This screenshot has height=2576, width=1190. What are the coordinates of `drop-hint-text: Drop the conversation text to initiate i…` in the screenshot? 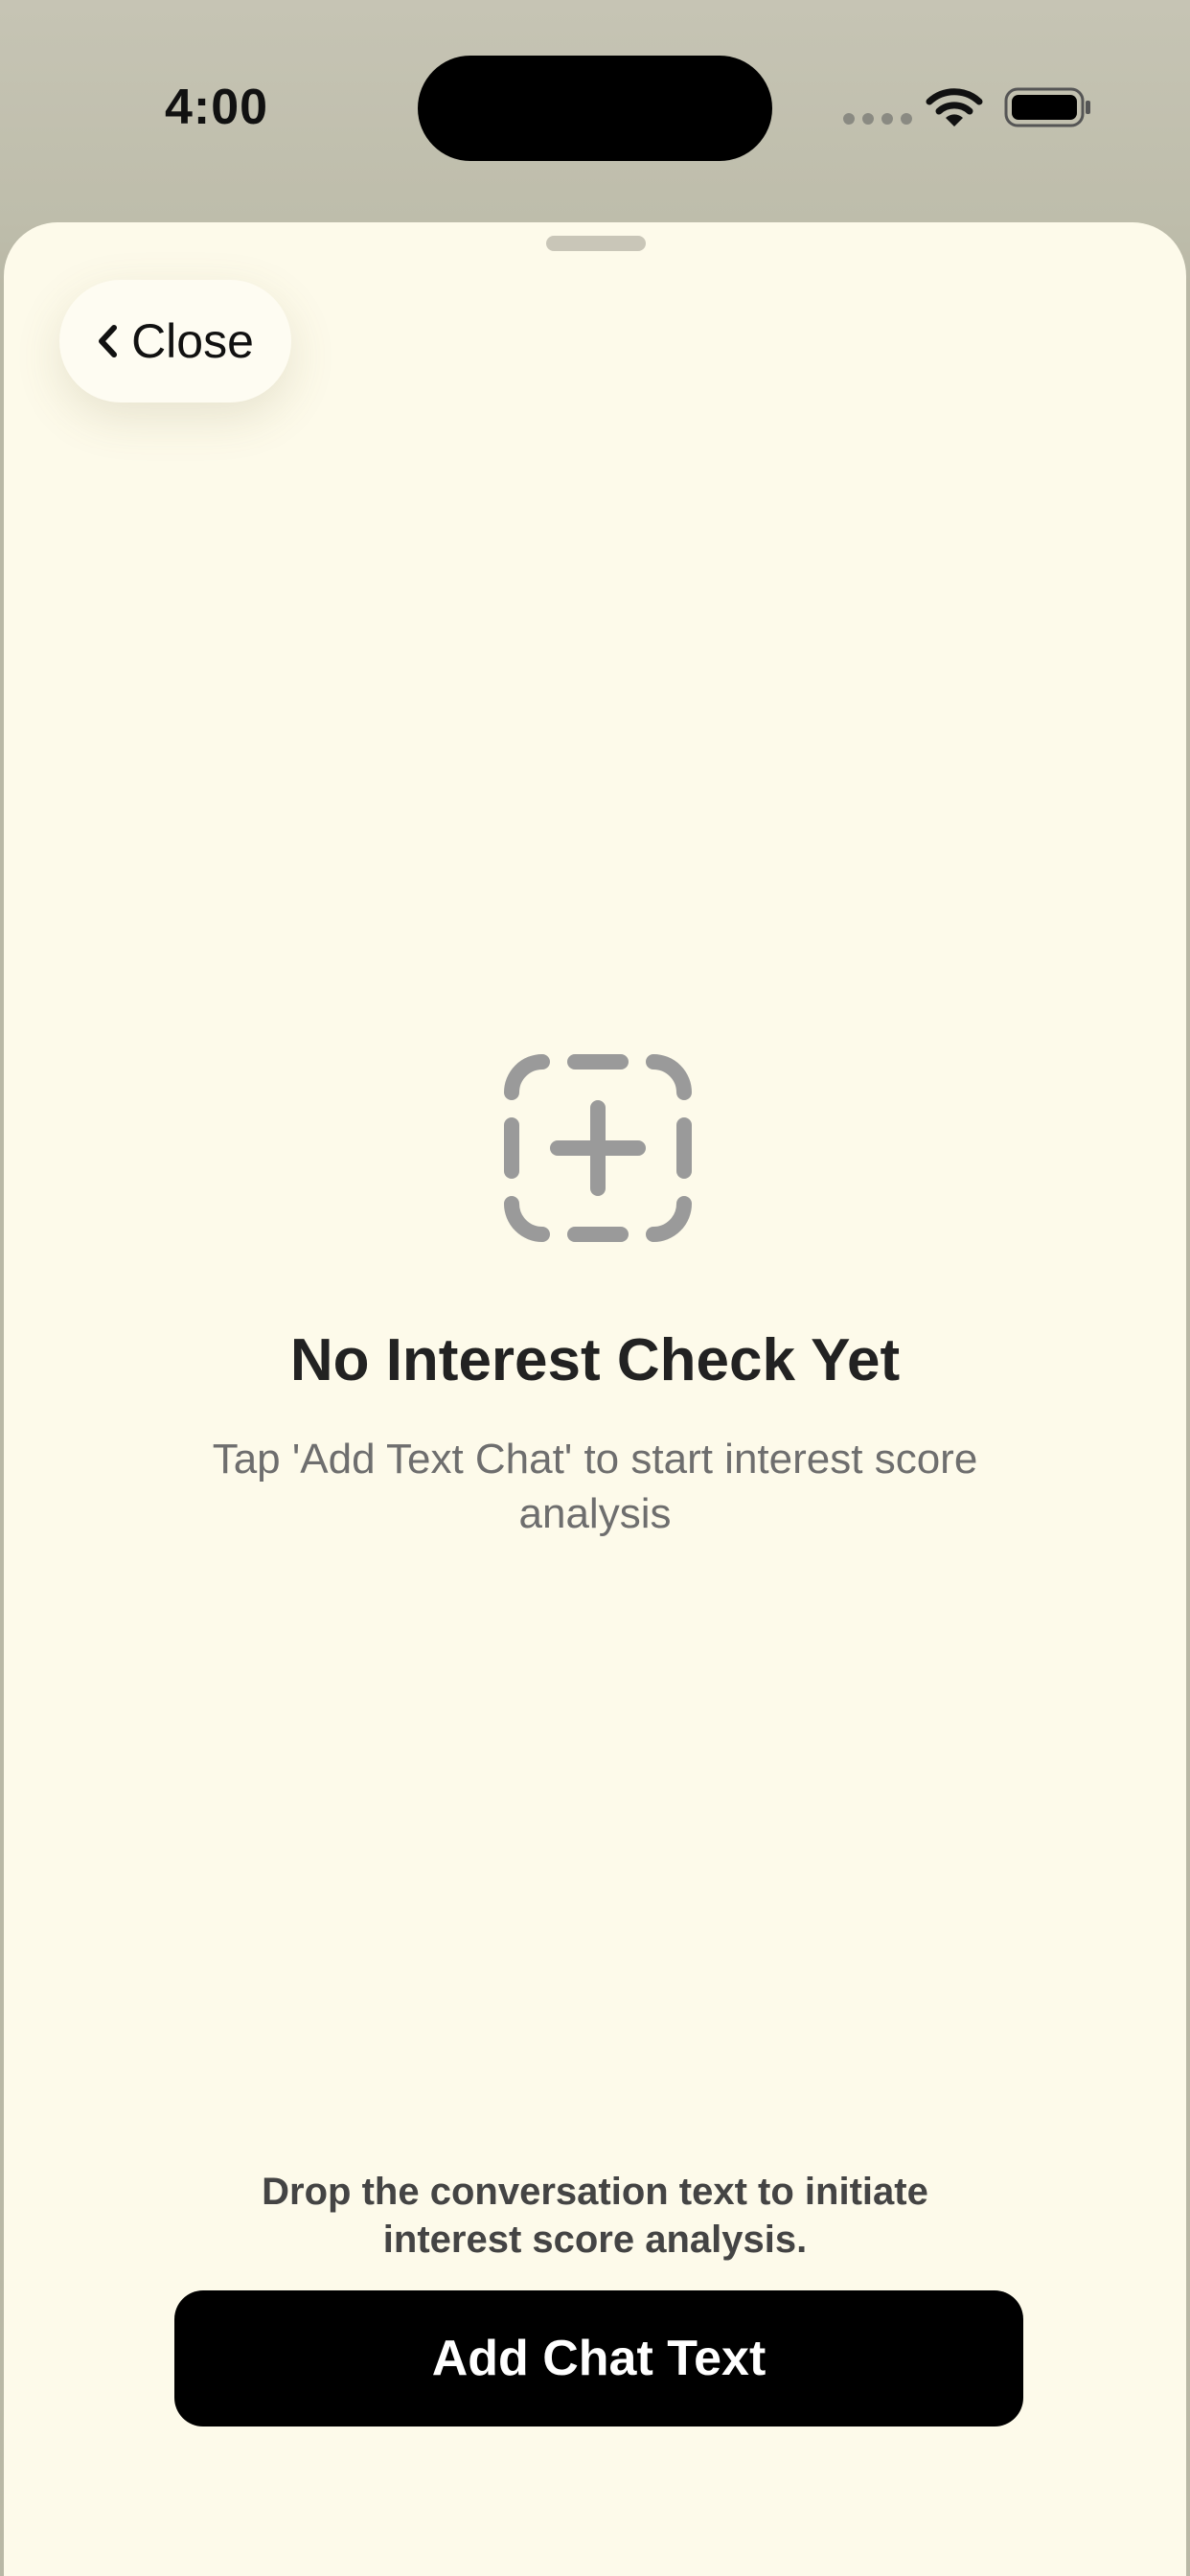 It's located at (595, 2216).